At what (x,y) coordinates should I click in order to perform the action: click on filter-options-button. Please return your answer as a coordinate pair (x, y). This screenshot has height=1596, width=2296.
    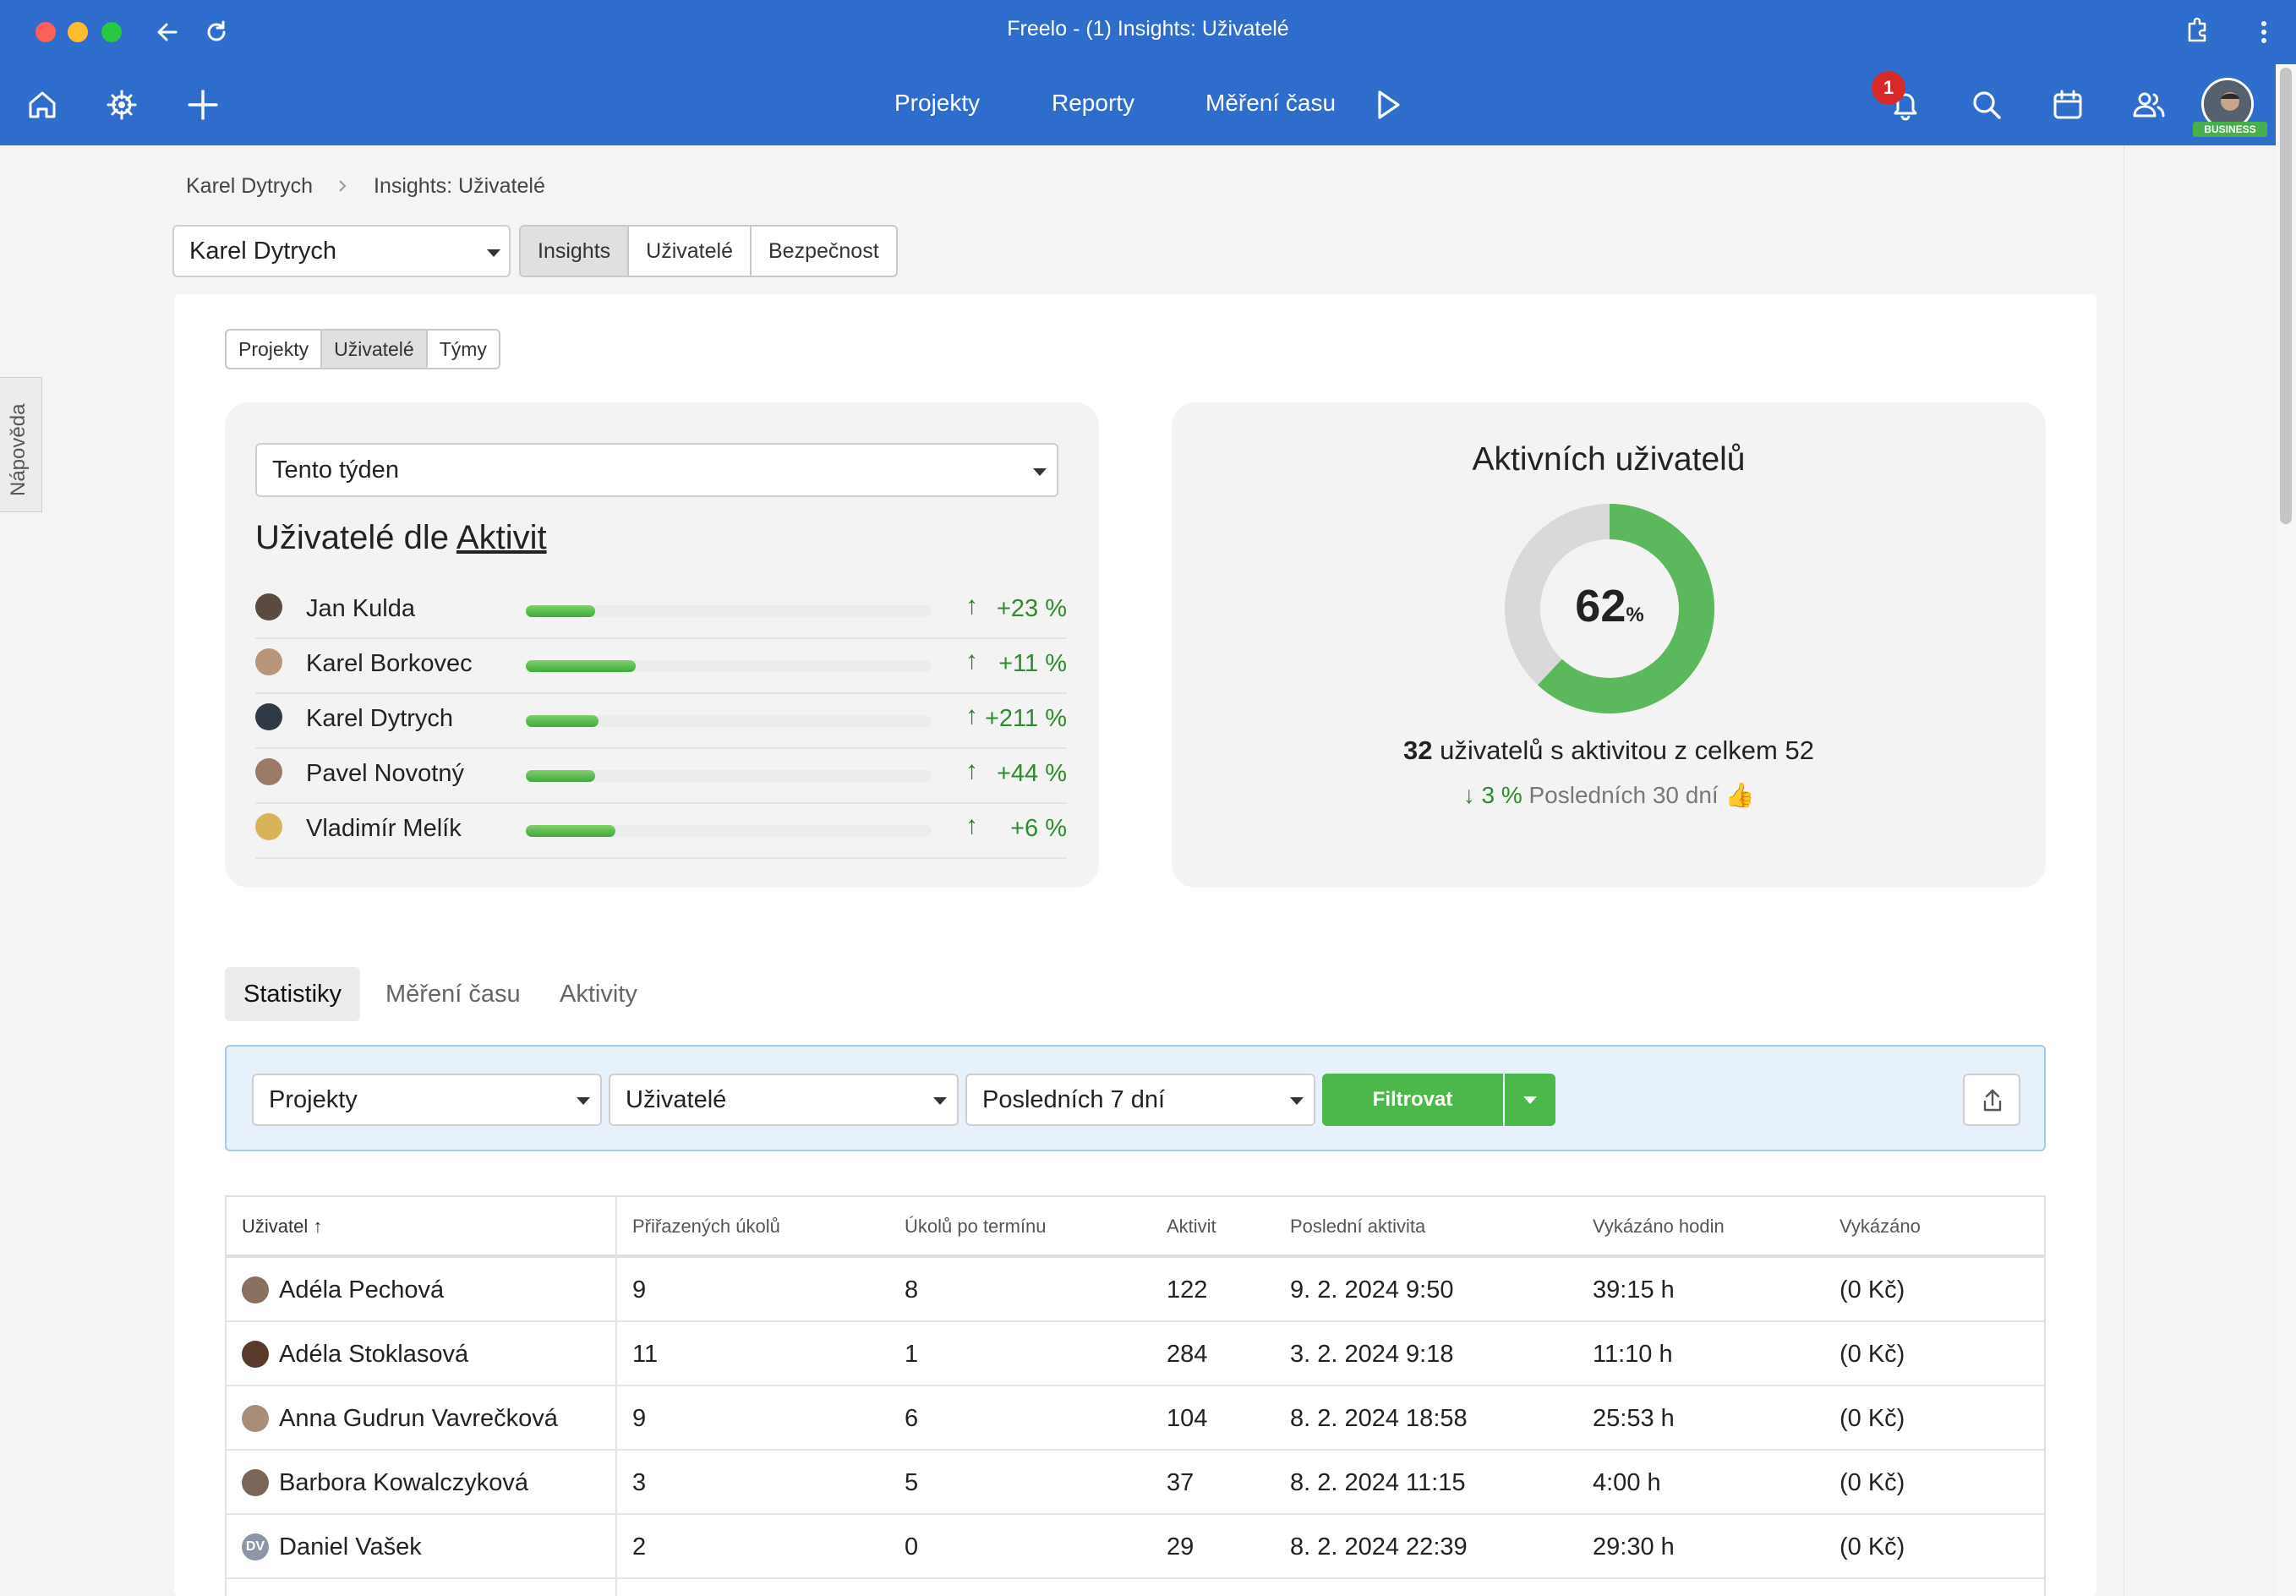
    Looking at the image, I should click on (1530, 1100).